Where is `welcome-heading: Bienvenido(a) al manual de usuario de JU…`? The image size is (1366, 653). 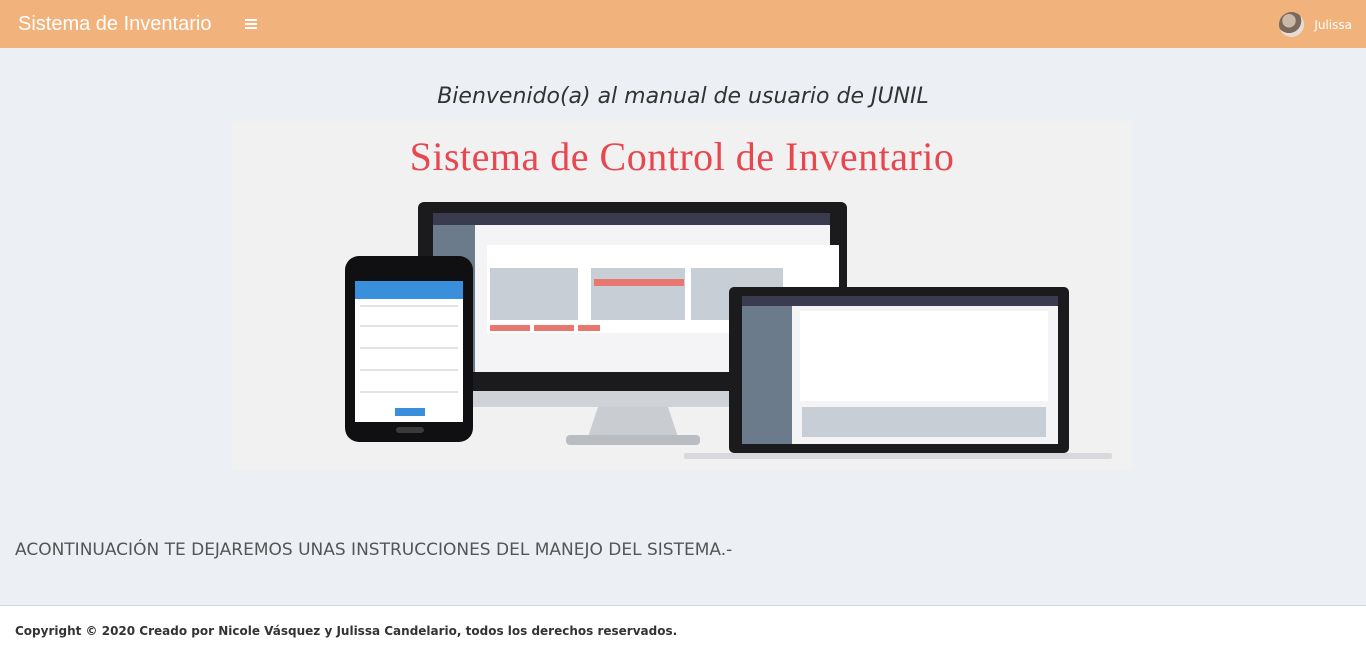
welcome-heading: Bienvenido(a) al manual de usuario de JU… is located at coordinates (683, 96).